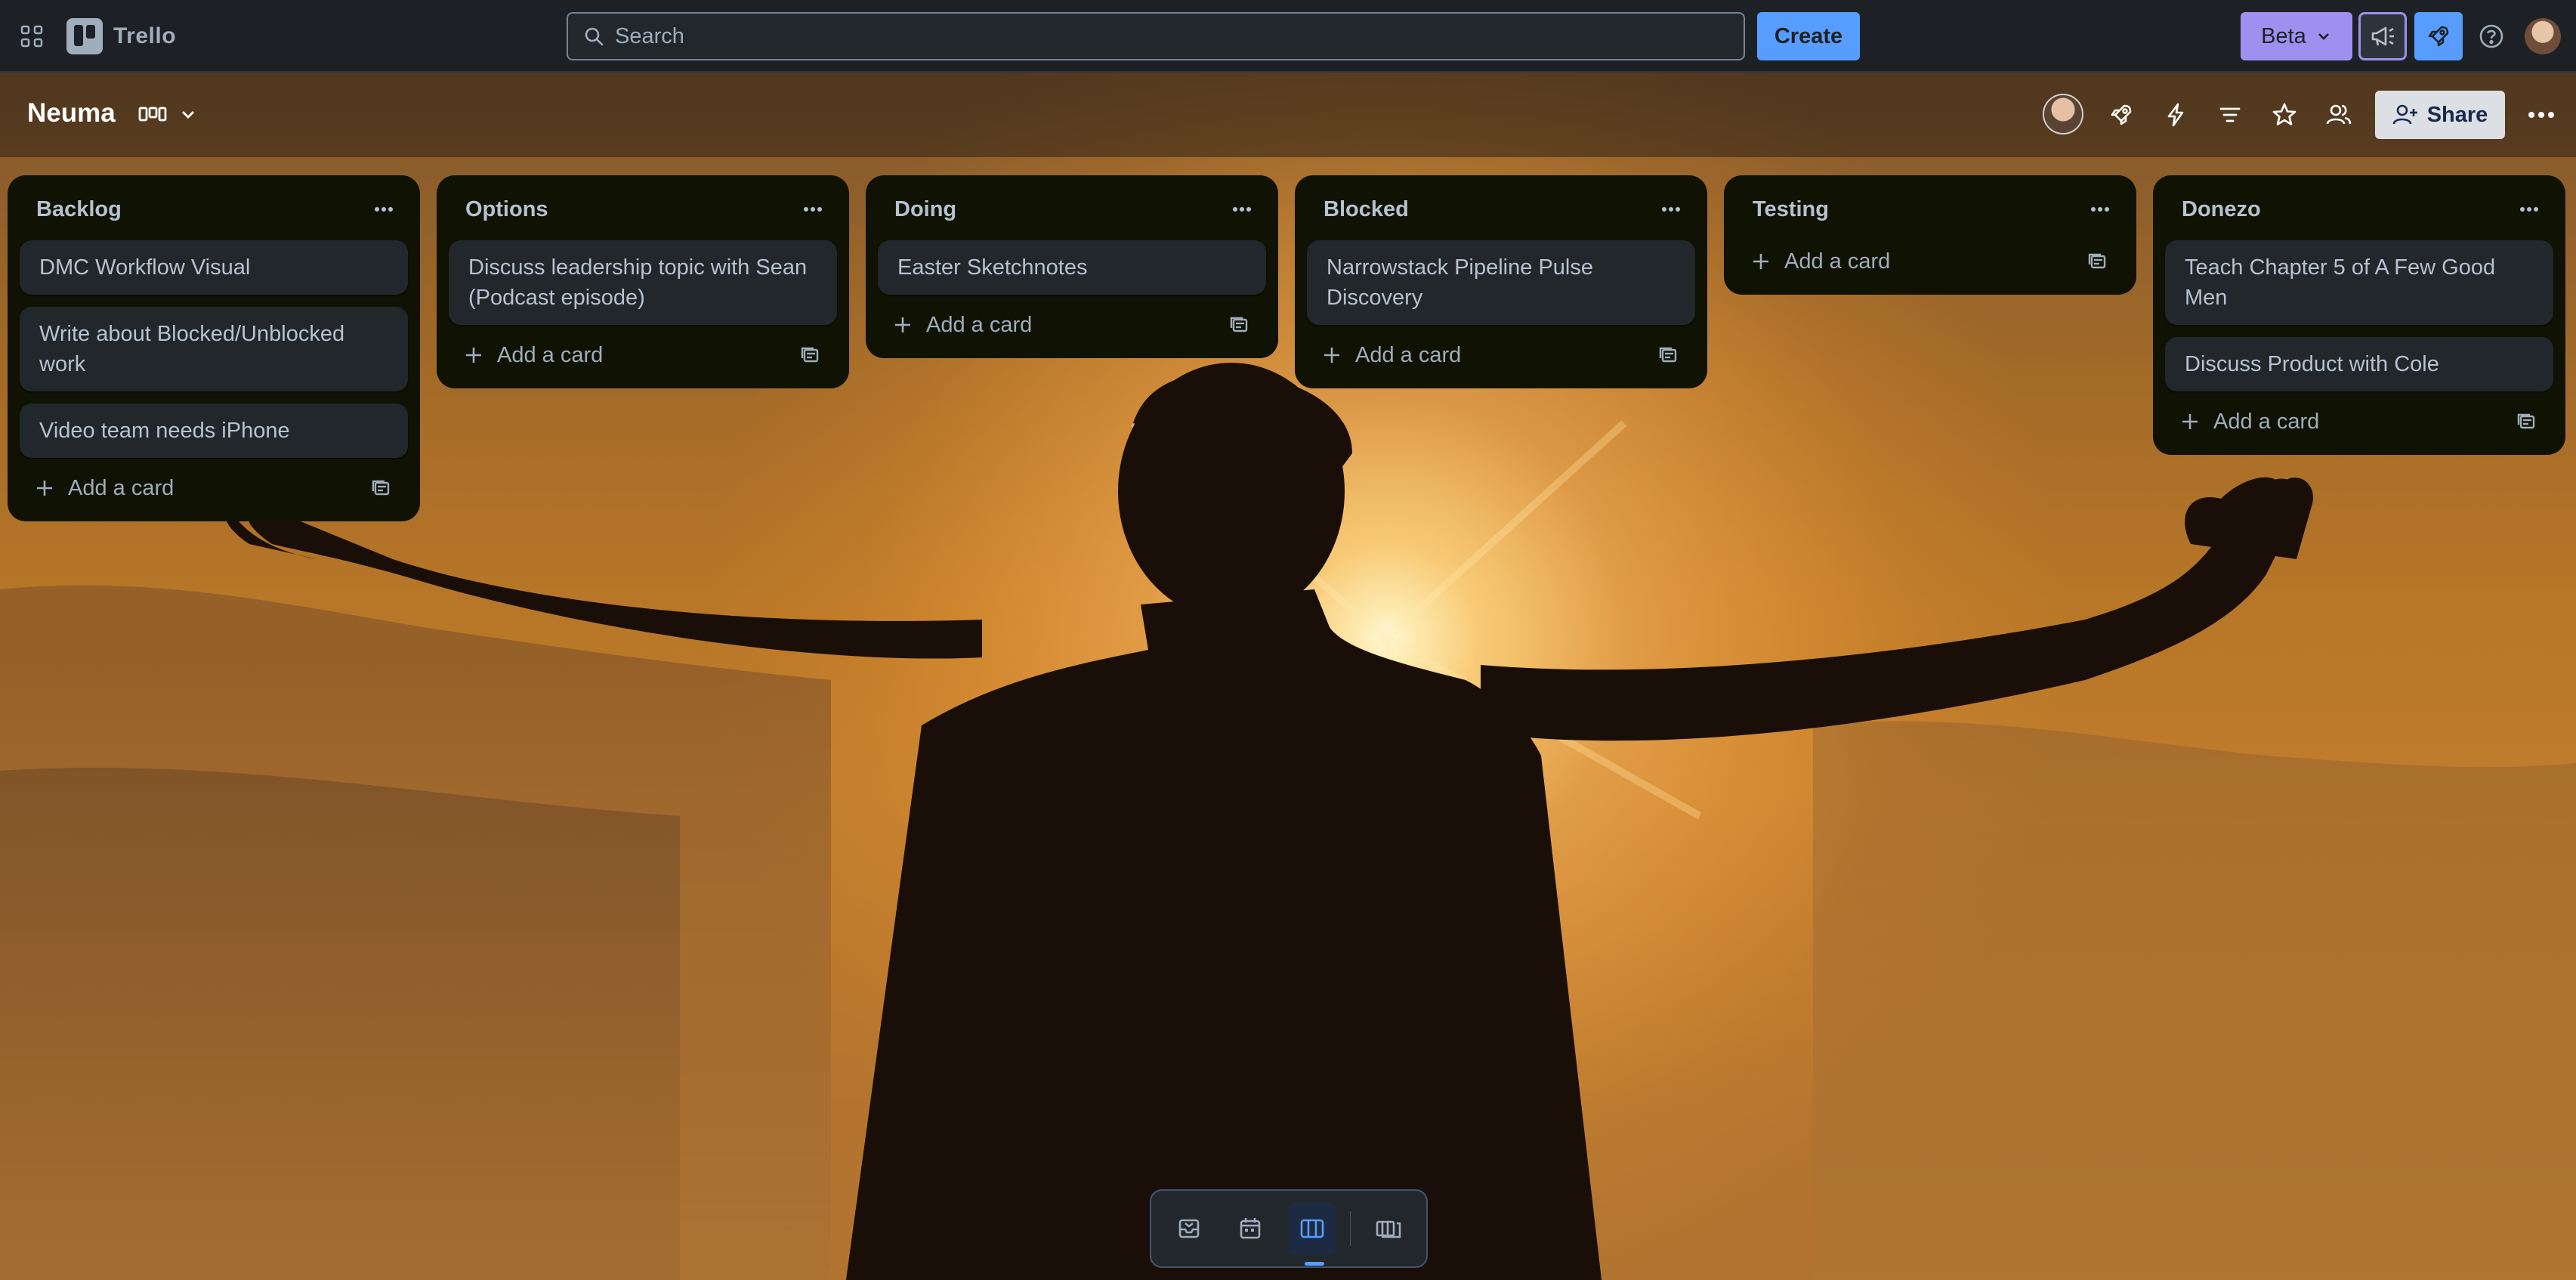 The height and width of the screenshot is (1280, 2576). What do you see at coordinates (167, 114) in the screenshot?
I see `board-view-switcher` at bounding box center [167, 114].